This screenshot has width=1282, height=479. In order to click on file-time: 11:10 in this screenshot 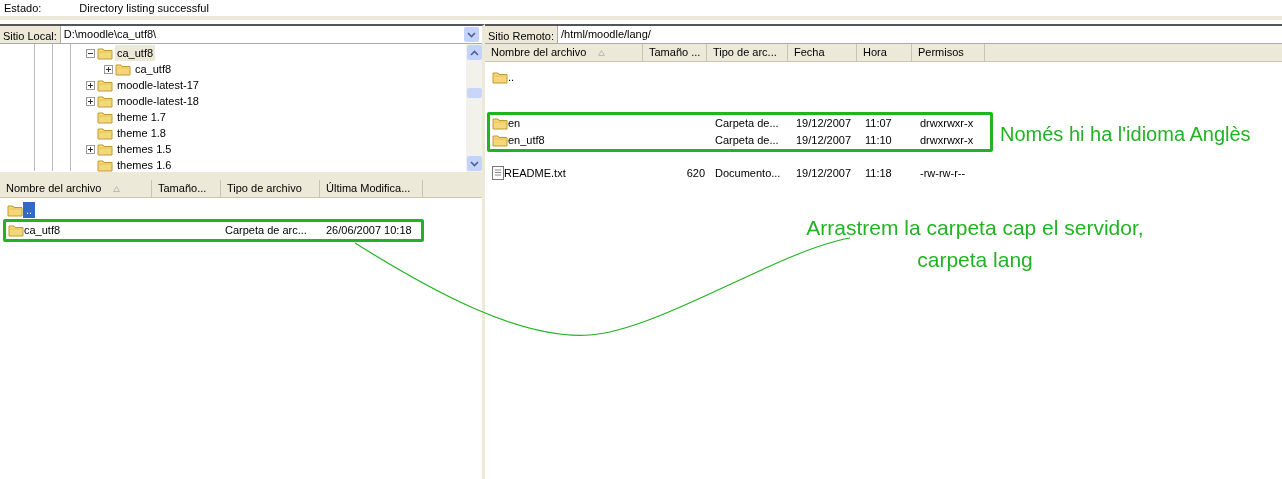, I will do `click(878, 141)`.